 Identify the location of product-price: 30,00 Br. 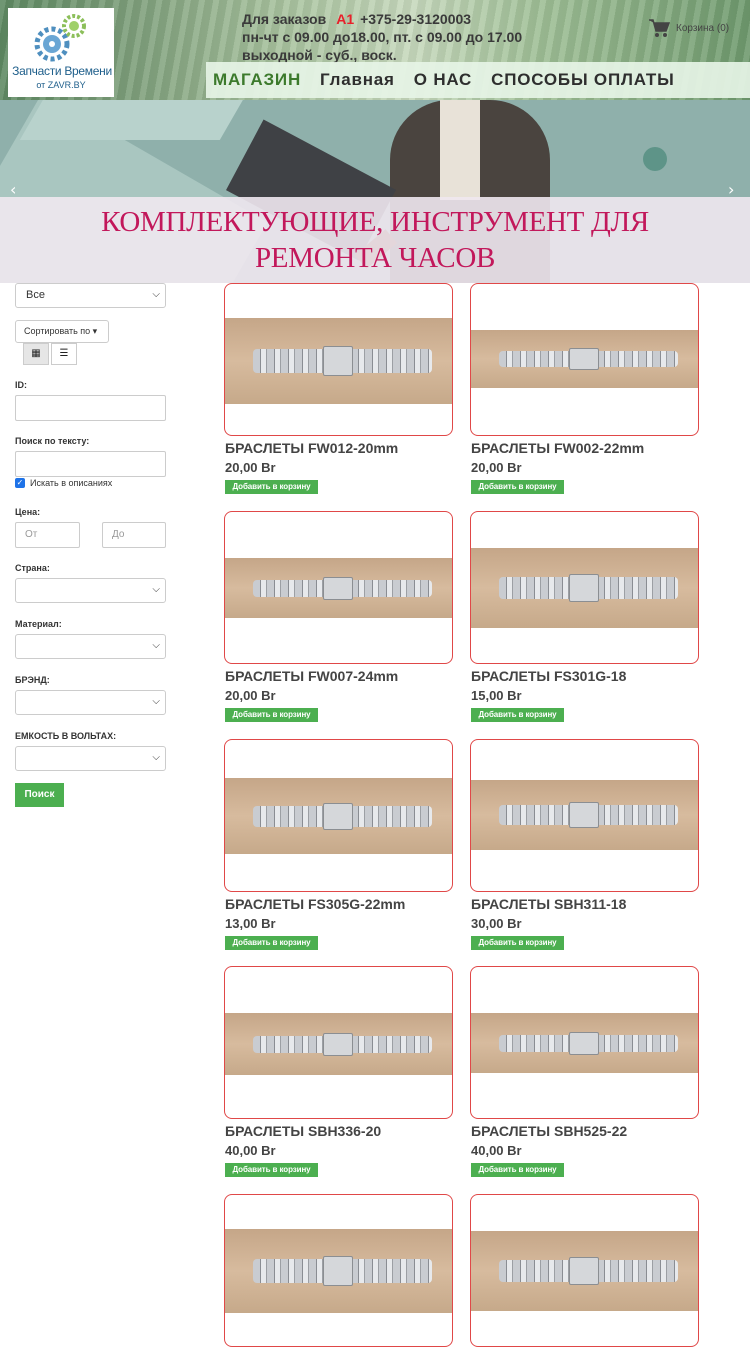
(496, 923).